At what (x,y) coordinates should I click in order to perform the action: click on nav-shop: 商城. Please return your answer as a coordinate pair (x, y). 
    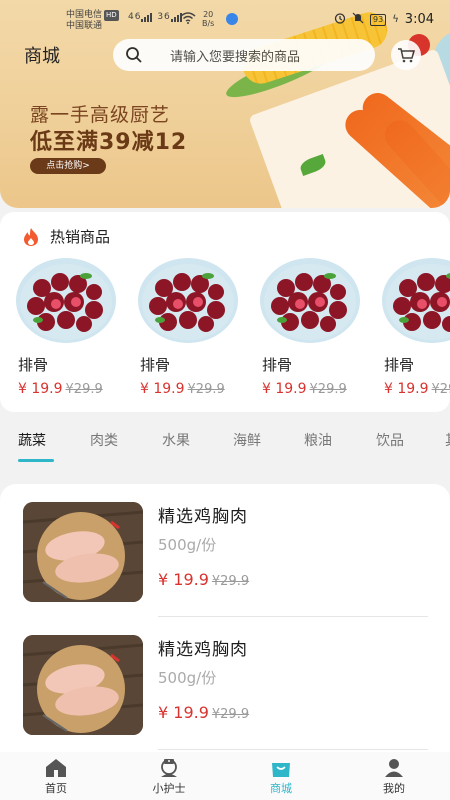
    Looking at the image, I should click on (281, 777).